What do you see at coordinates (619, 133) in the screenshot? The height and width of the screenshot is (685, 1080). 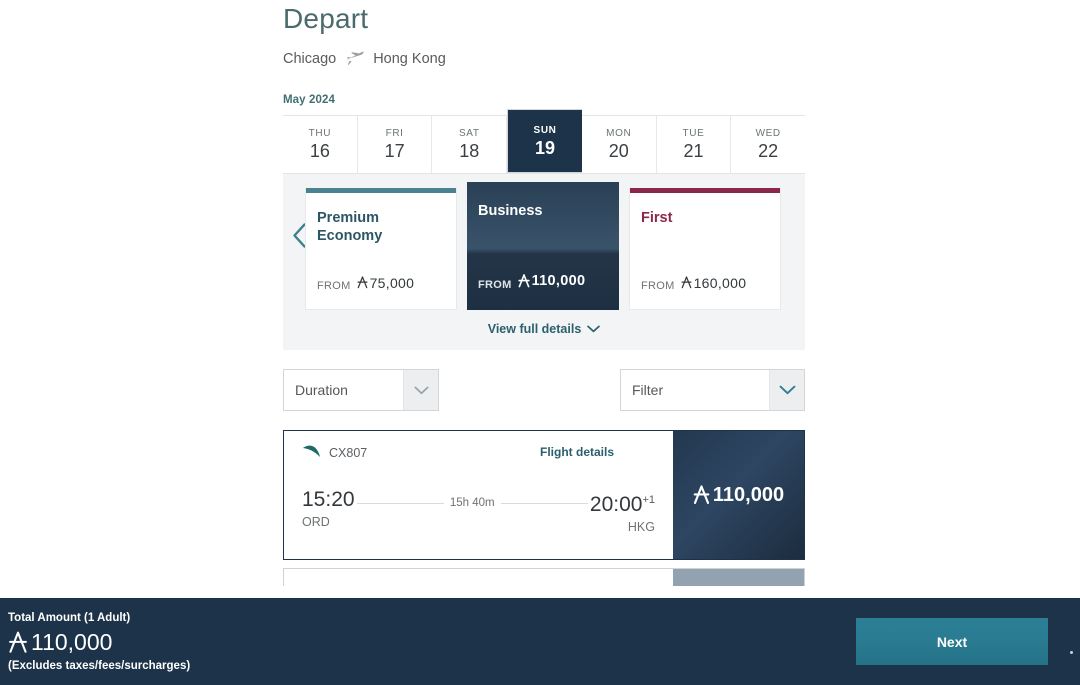 I see `date-dow: MON` at bounding box center [619, 133].